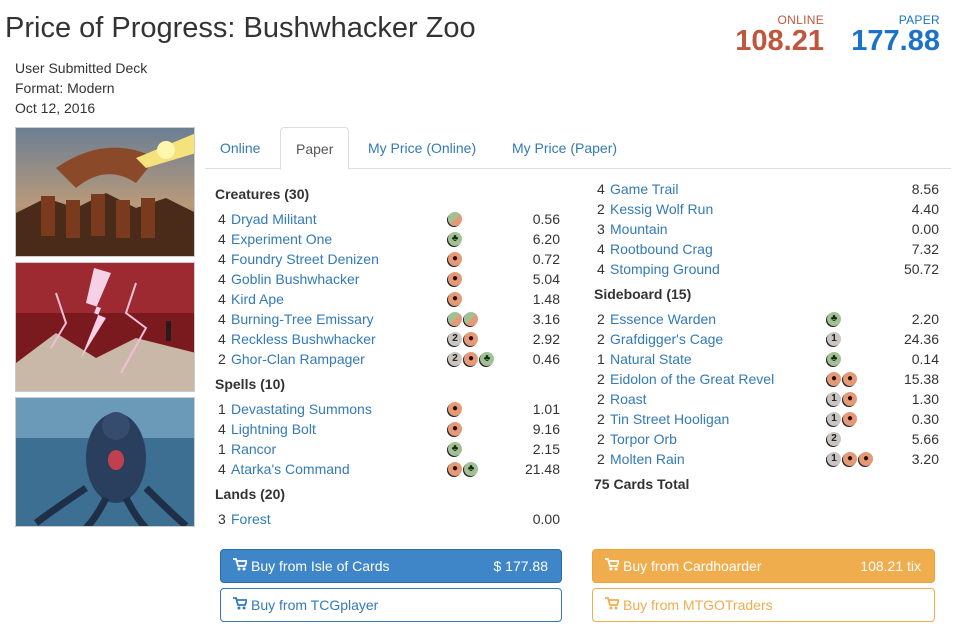 The width and height of the screenshot is (967, 628). Describe the element at coordinates (661, 249) in the screenshot. I see `card-name-link: Rootbound Crag` at that location.